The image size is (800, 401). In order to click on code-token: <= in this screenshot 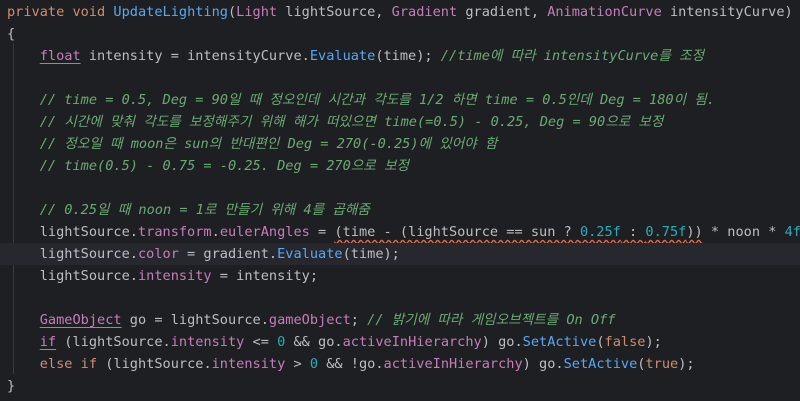, I will do `click(261, 342)`.